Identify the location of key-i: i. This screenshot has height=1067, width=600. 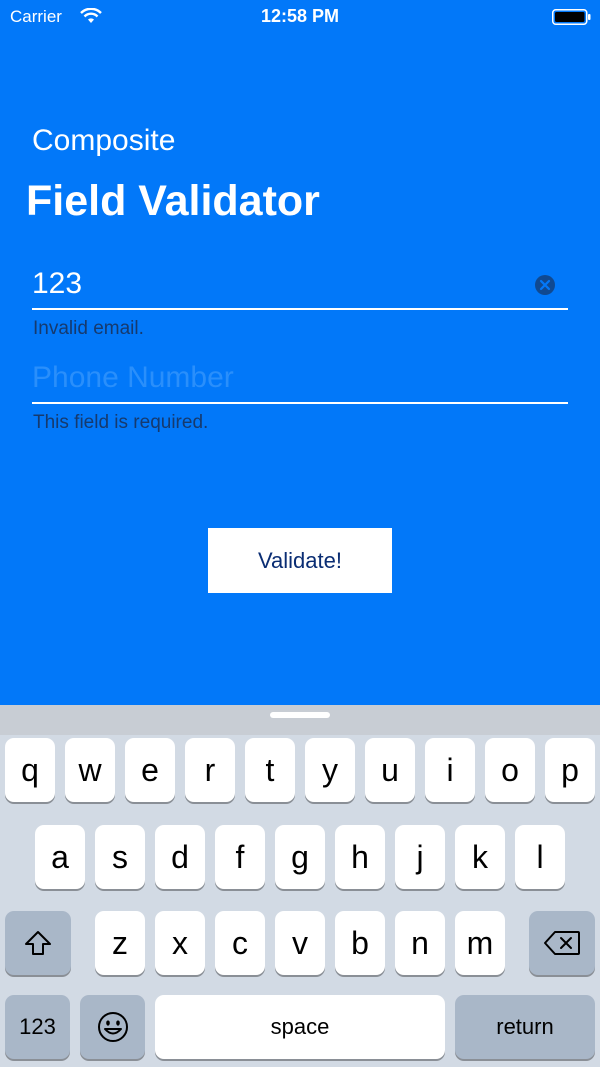
(450, 770).